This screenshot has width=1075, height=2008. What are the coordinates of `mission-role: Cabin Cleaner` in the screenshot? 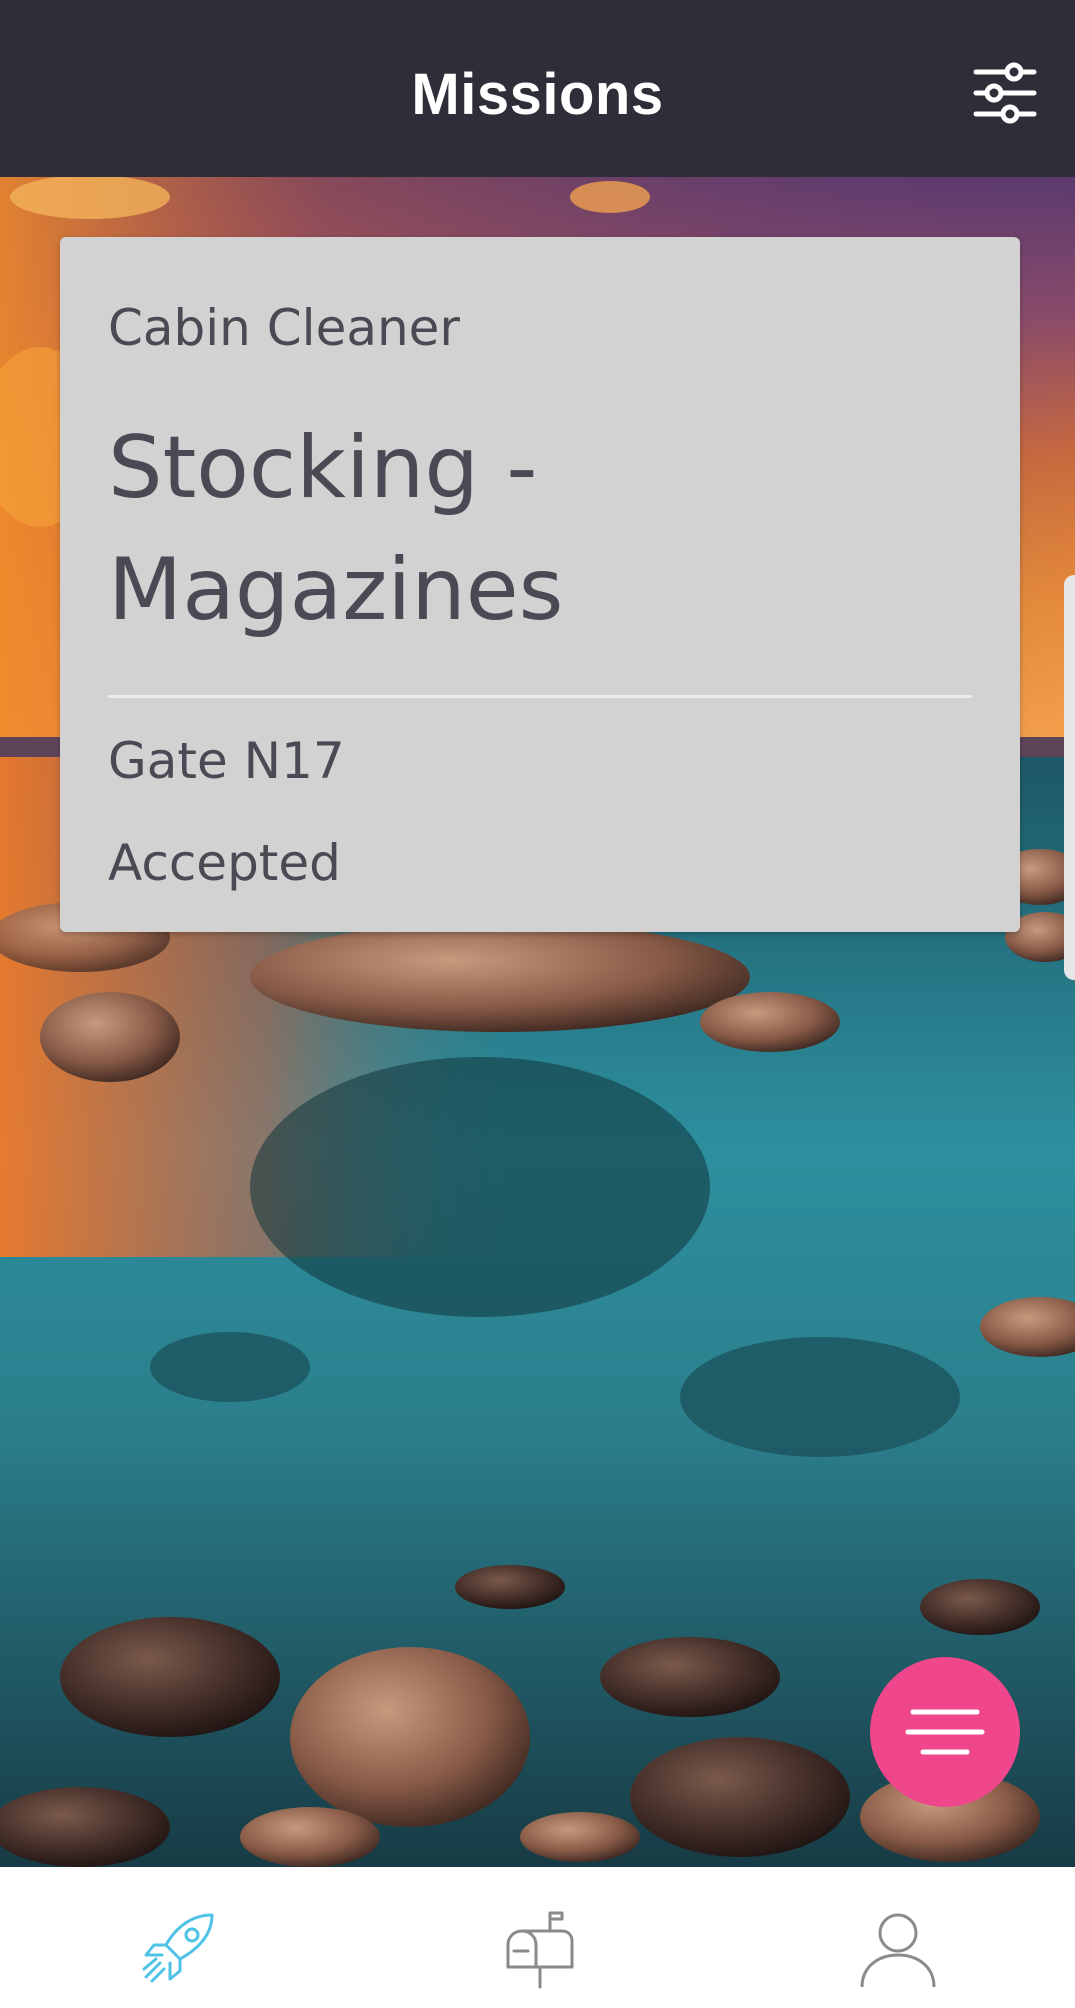 It's located at (284, 328).